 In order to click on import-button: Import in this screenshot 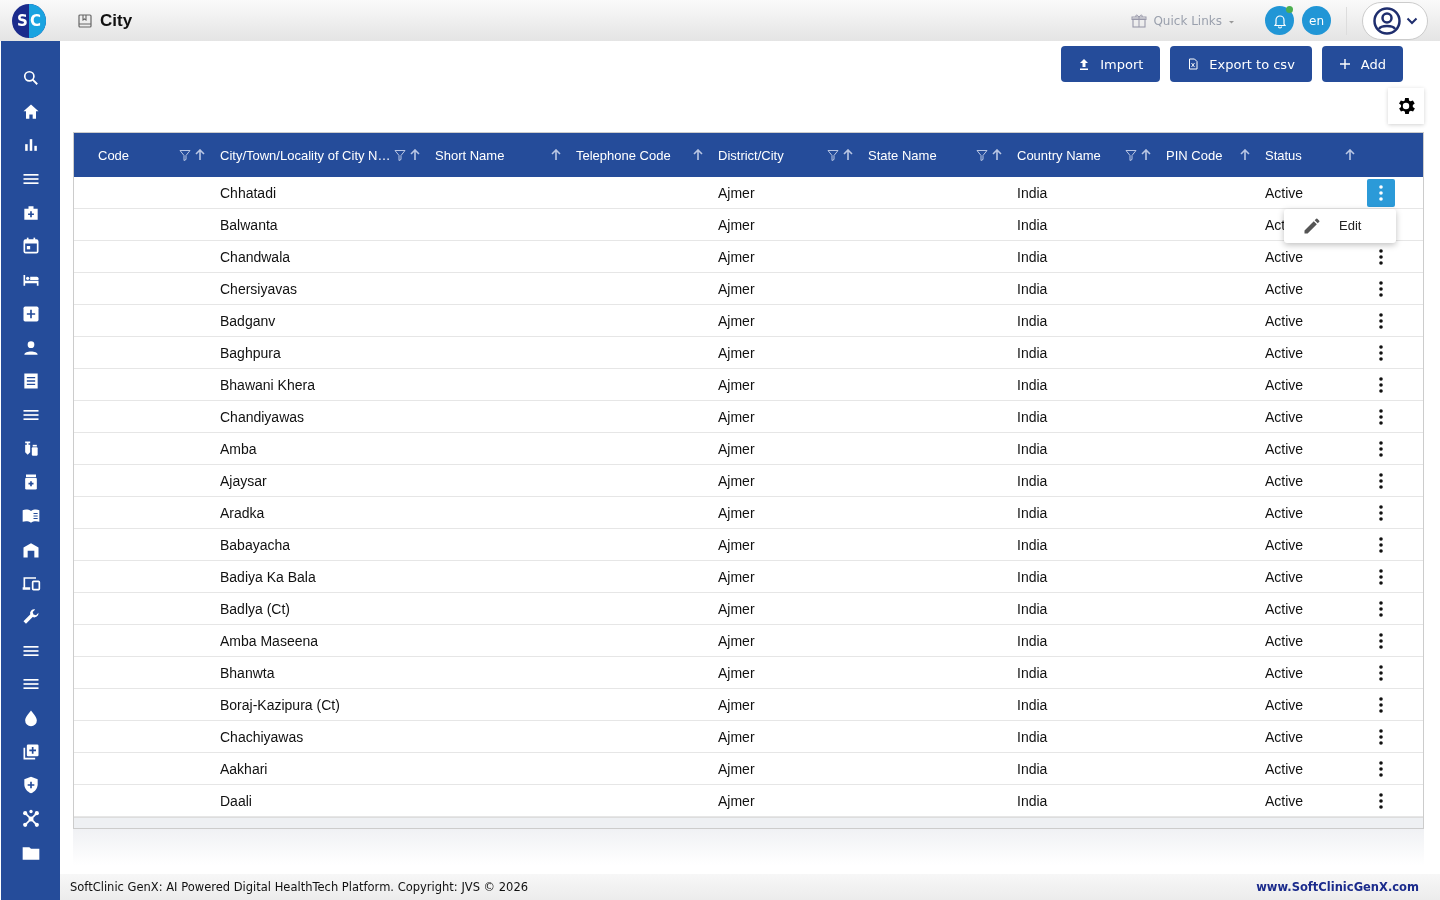, I will do `click(1111, 64)`.